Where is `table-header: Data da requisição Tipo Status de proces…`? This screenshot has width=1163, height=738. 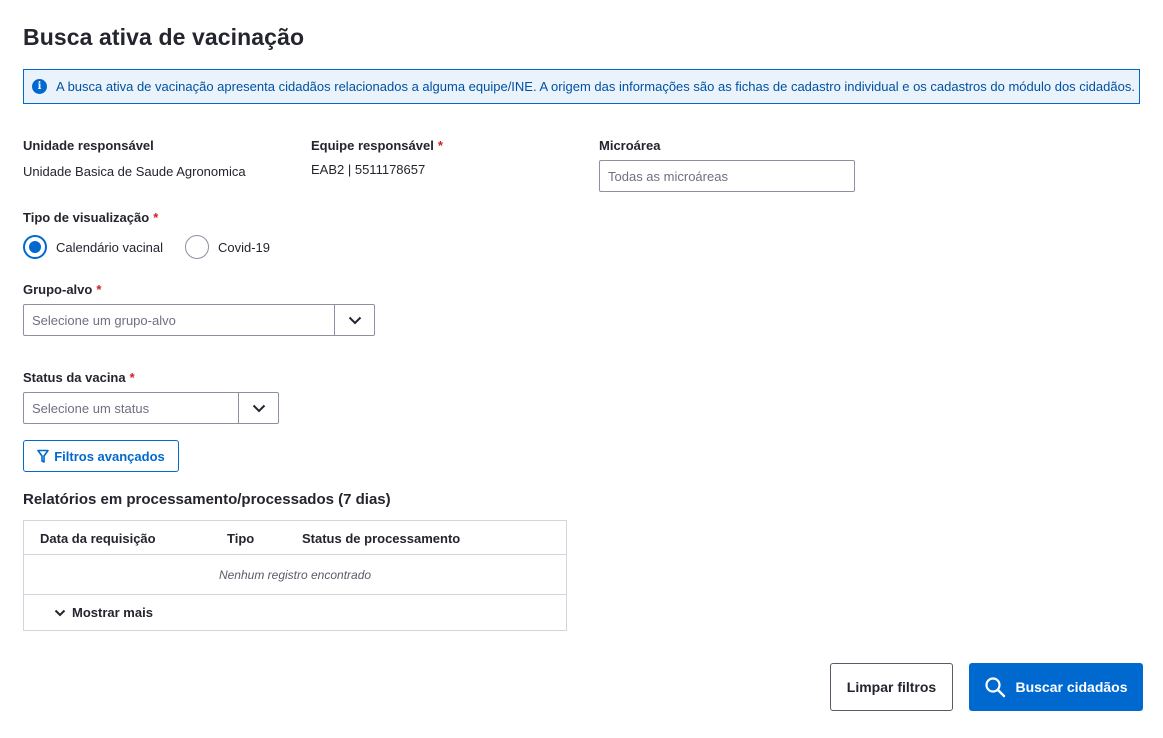
table-header: Data da requisição Tipo Status de proces… is located at coordinates (295, 538).